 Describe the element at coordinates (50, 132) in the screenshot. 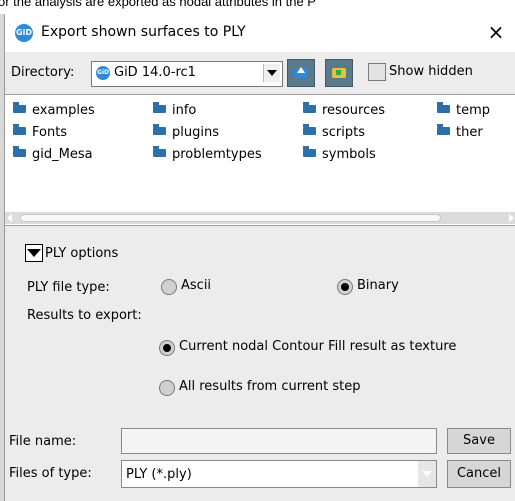

I see `file-item-label: Fonts` at that location.